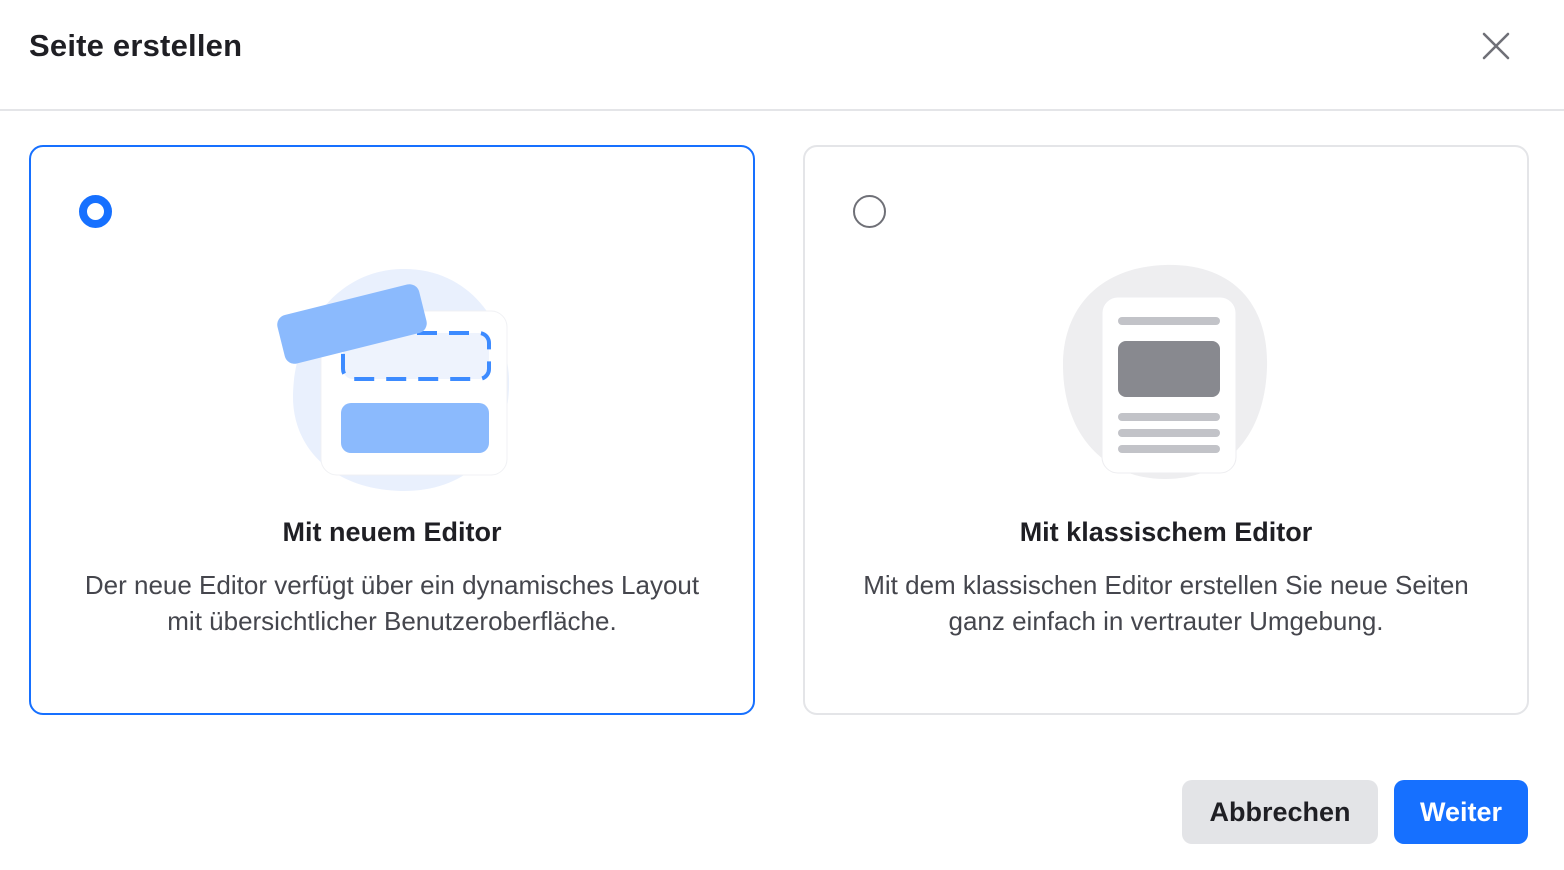 The height and width of the screenshot is (870, 1564). What do you see at coordinates (782, 55) in the screenshot?
I see `dialog-header: Seite erstellen` at bounding box center [782, 55].